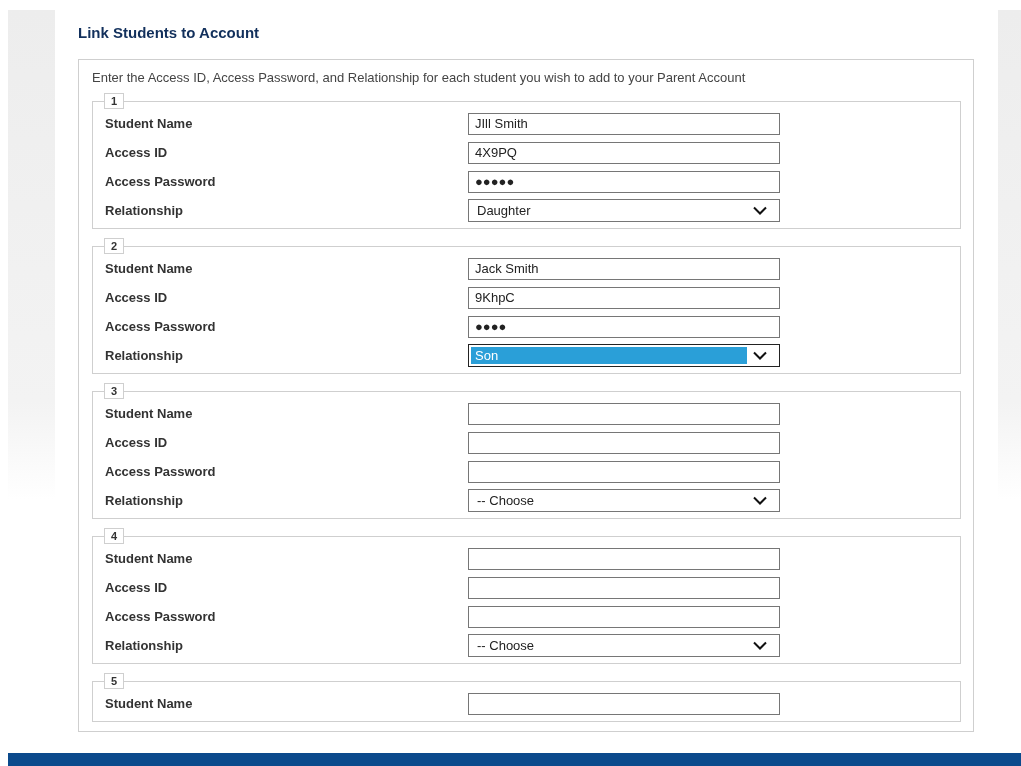 This screenshot has width=1021, height=766. Describe the element at coordinates (624, 297) in the screenshot. I see `input-field: 9KhpC` at that location.